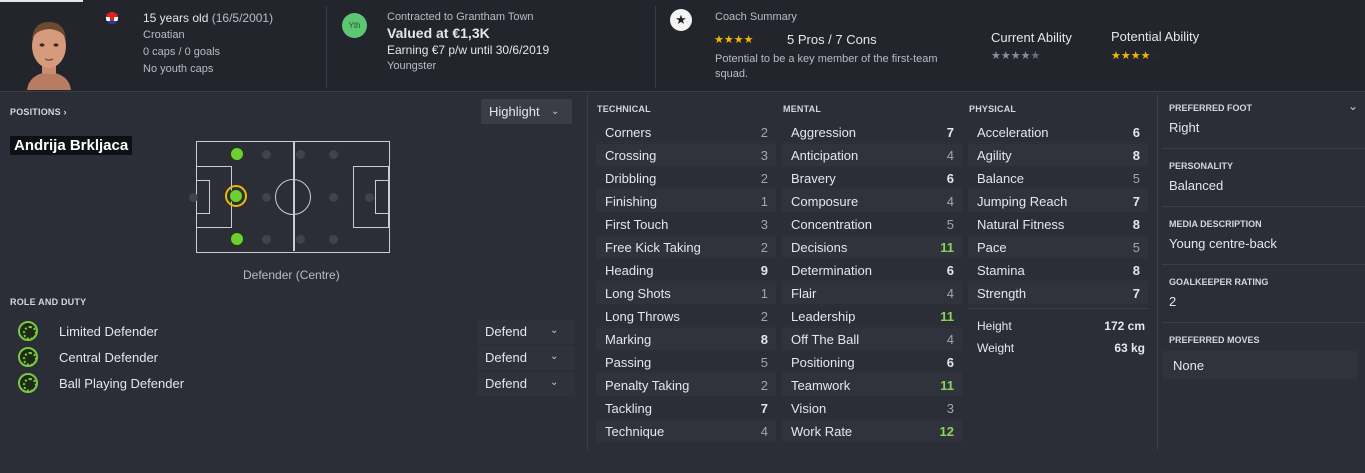  I want to click on divider, so click(587, 272).